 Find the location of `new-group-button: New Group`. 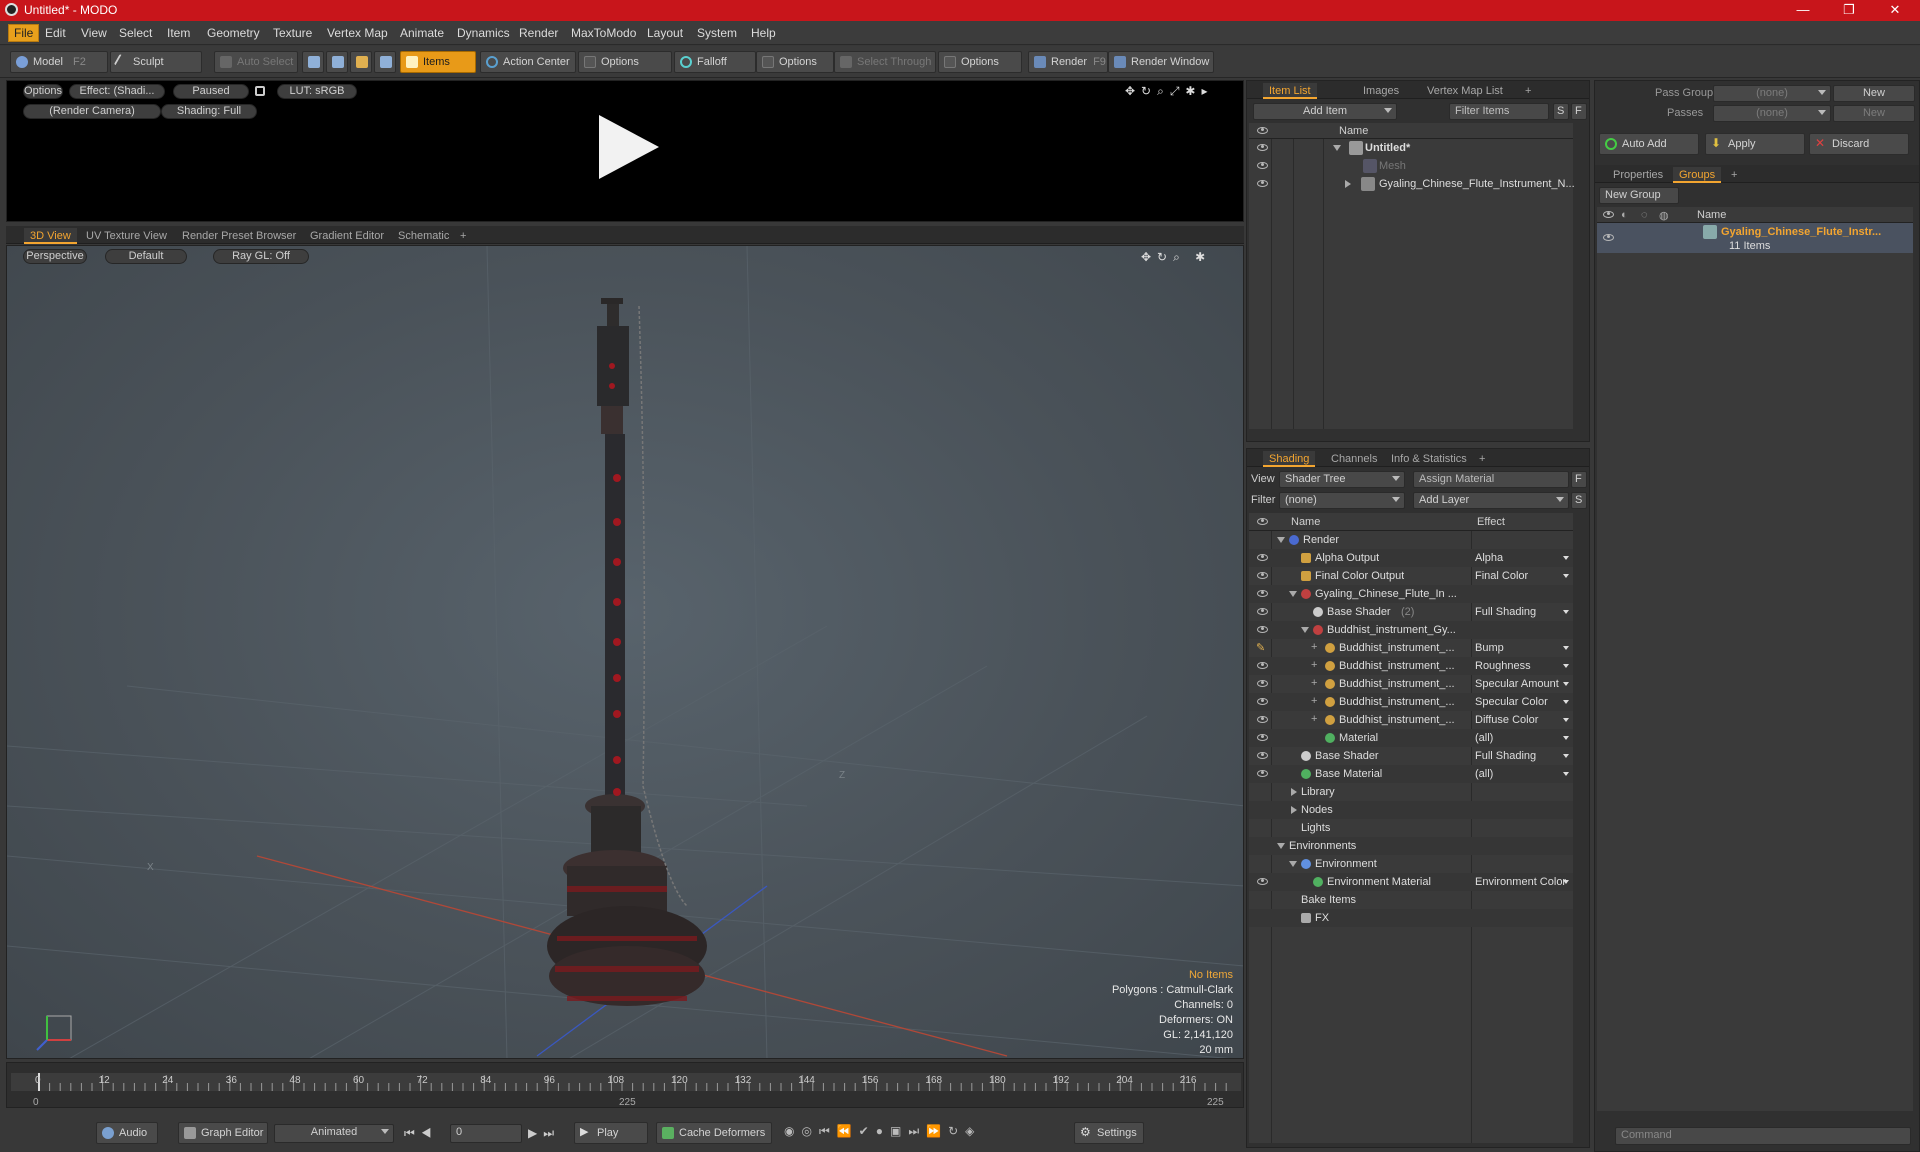

new-group-button: New Group is located at coordinates (1639, 195).